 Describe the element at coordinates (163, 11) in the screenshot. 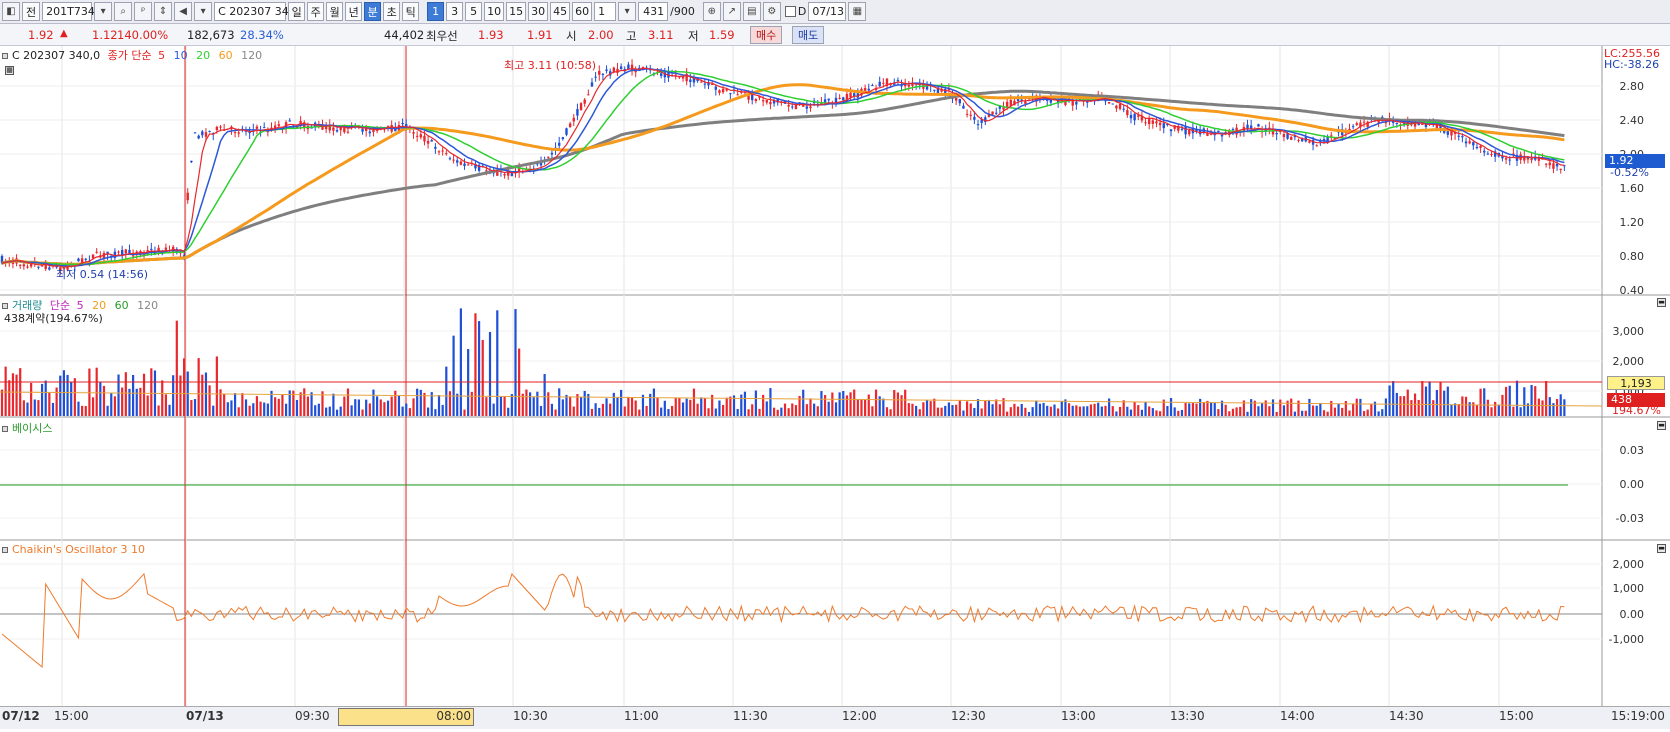

I see `spin-updown-icon: ⇕` at that location.